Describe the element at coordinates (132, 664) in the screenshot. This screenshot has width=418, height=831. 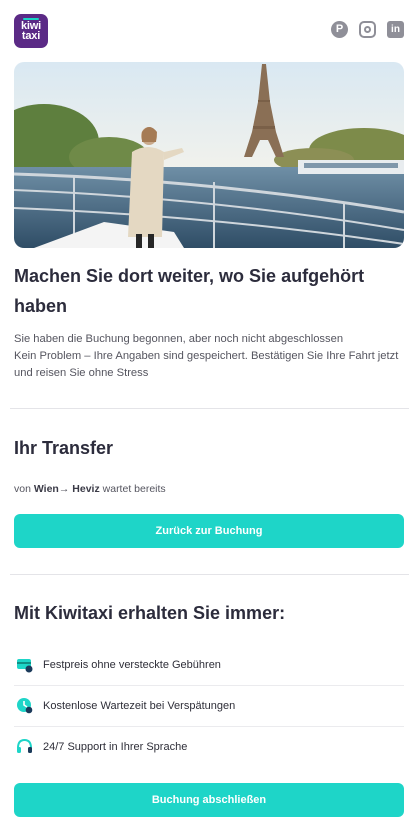
I see `feature-label: Festpreis ohne versteckte Gebühren` at that location.